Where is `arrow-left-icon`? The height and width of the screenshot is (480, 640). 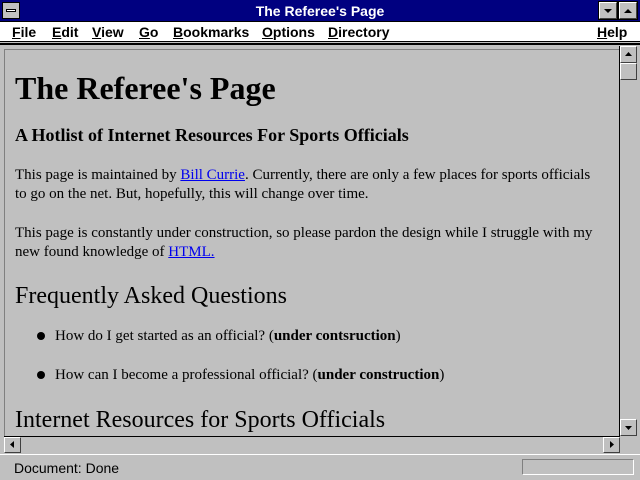 arrow-left-icon is located at coordinates (12, 444).